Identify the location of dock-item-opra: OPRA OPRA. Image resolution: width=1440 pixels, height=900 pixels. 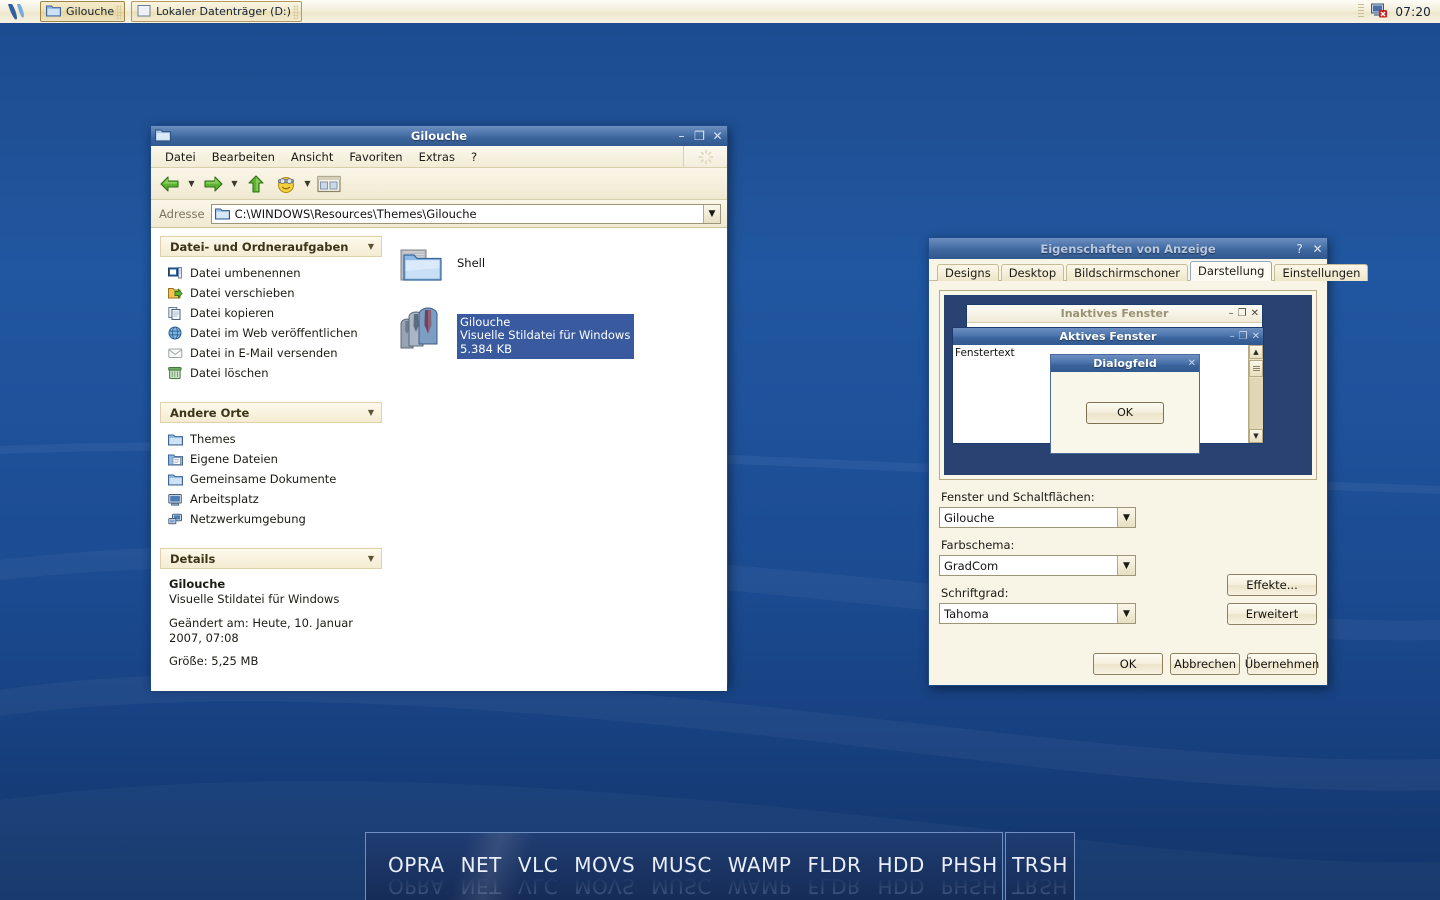
(416, 876).